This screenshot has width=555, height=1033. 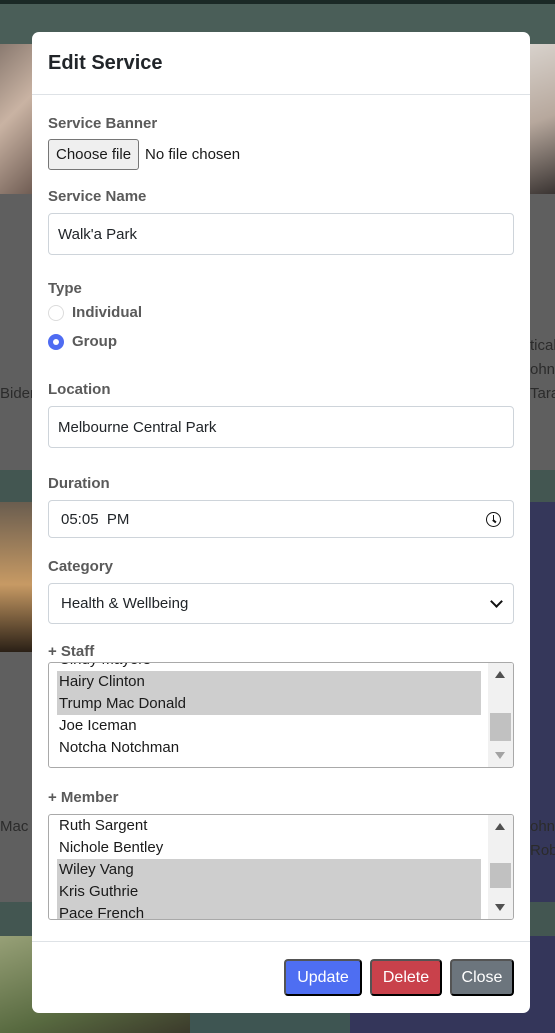 What do you see at coordinates (65, 288) in the screenshot?
I see `type-label: Type` at bounding box center [65, 288].